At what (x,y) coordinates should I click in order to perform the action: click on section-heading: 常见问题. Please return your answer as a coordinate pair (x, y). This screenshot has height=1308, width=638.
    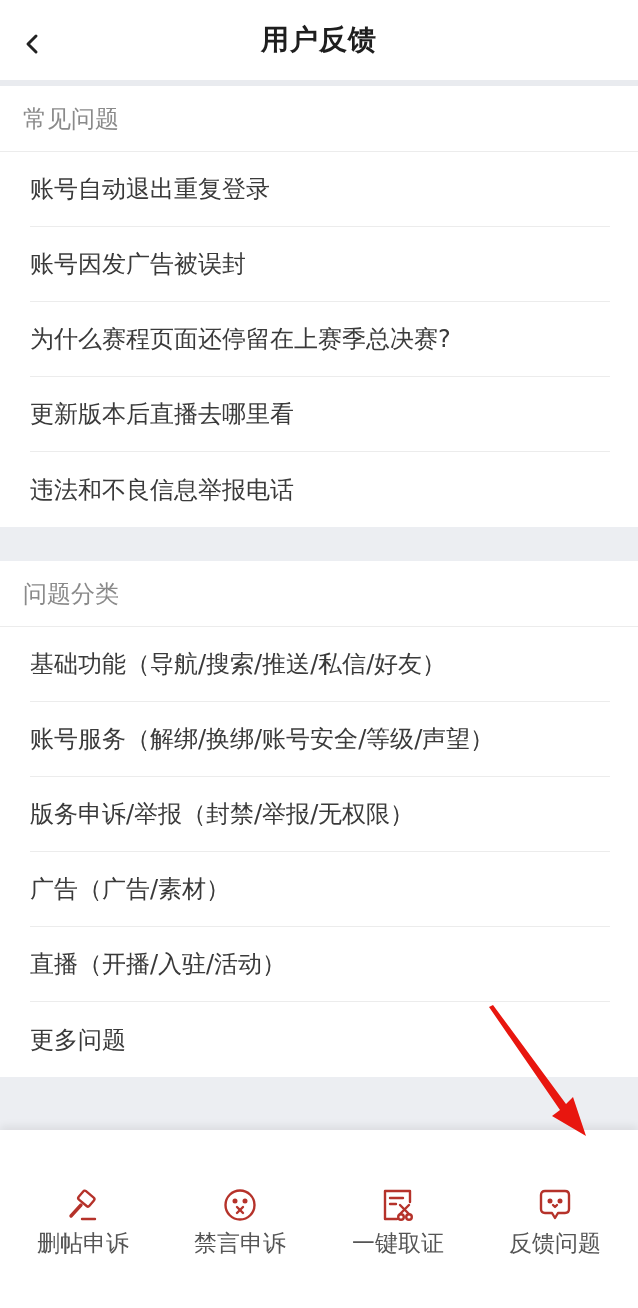
    Looking at the image, I should click on (319, 119).